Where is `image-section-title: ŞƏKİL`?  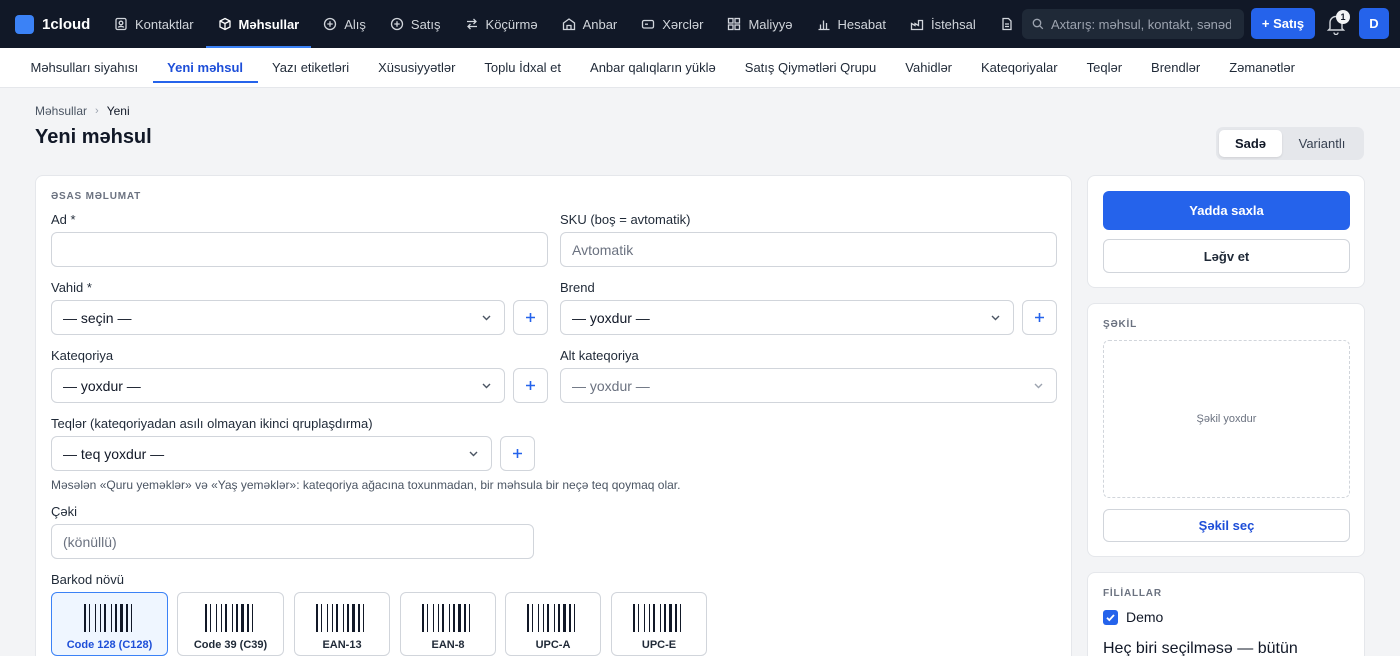 image-section-title: ŞƏKİL is located at coordinates (1120, 324).